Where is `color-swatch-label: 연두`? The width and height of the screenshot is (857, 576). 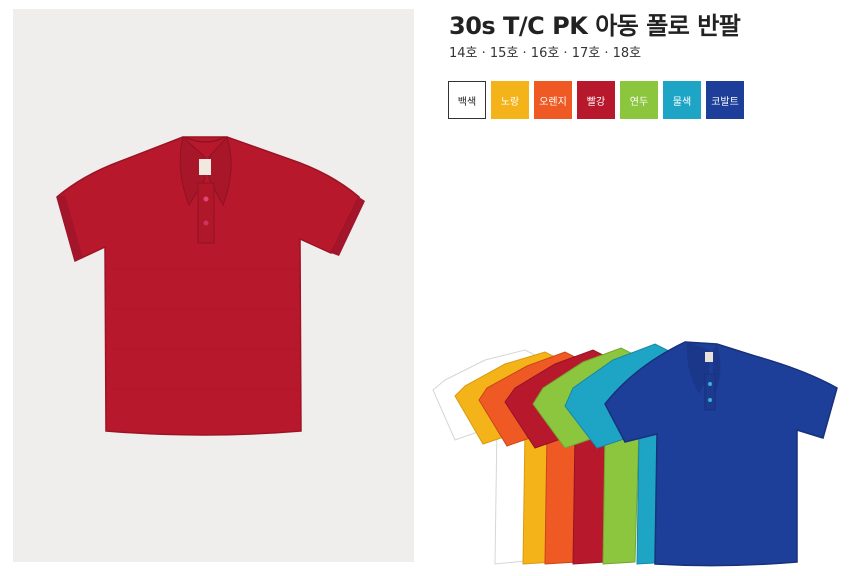
color-swatch-label: 연두 is located at coordinates (639, 102).